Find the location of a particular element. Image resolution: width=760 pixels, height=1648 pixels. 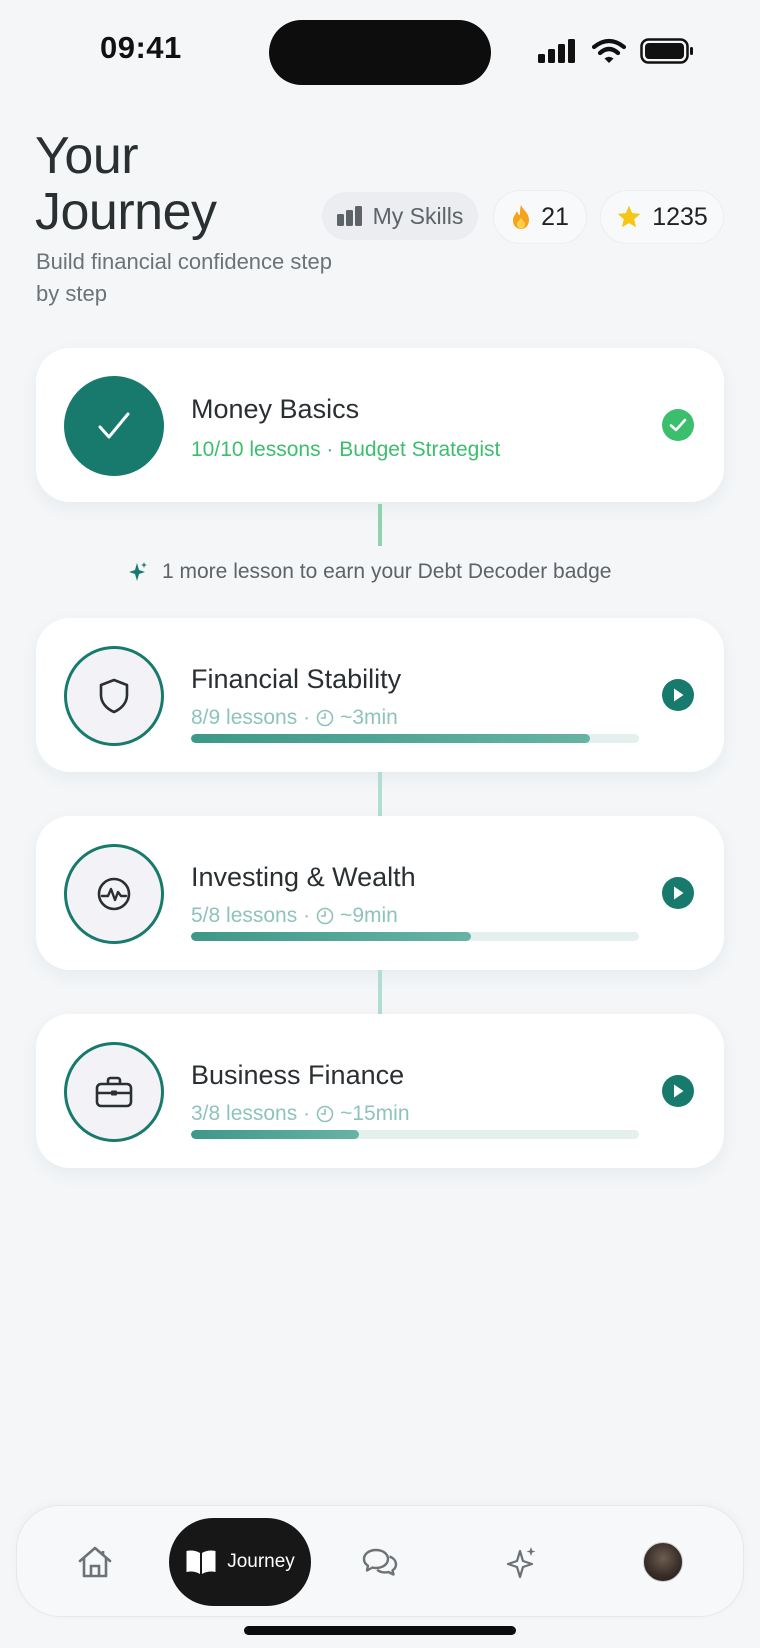

dynamic-island is located at coordinates (380, 52).